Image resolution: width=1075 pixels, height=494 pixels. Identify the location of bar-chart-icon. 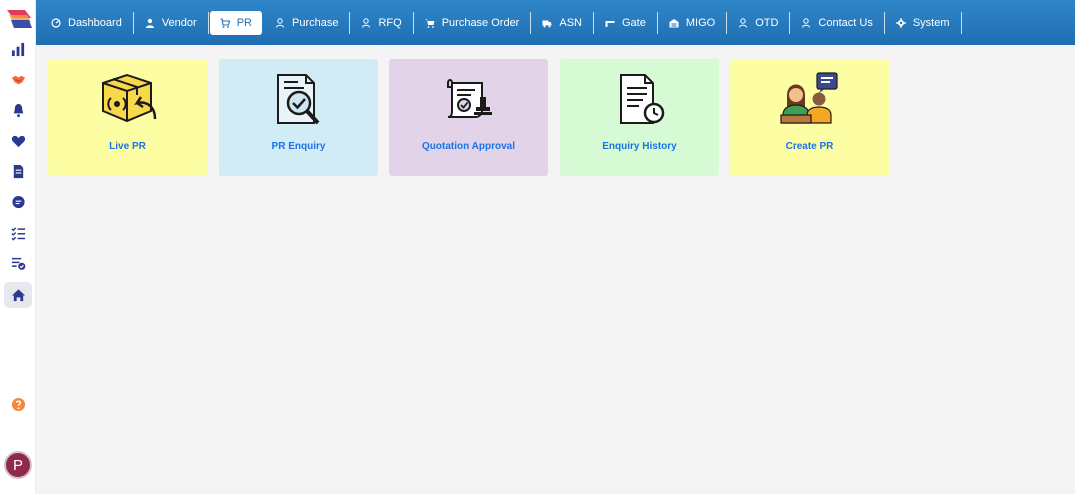
(18, 49).